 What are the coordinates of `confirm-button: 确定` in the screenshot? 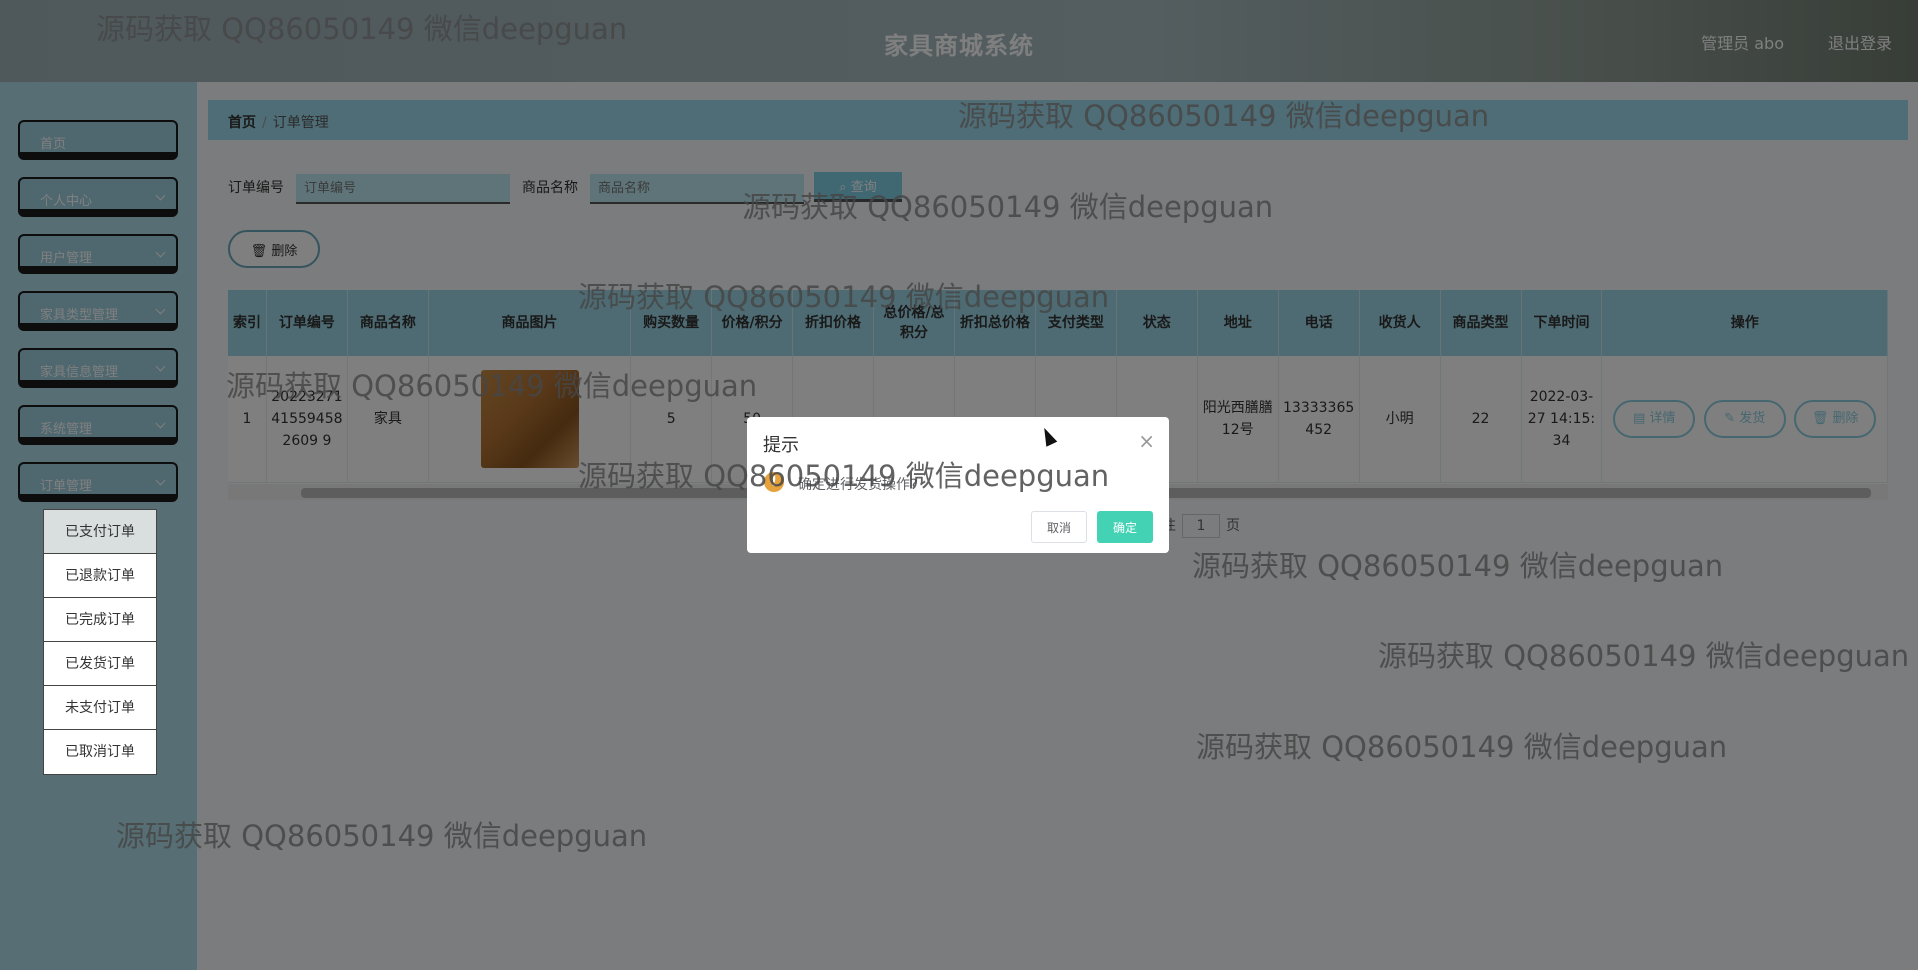 It's located at (1125, 527).